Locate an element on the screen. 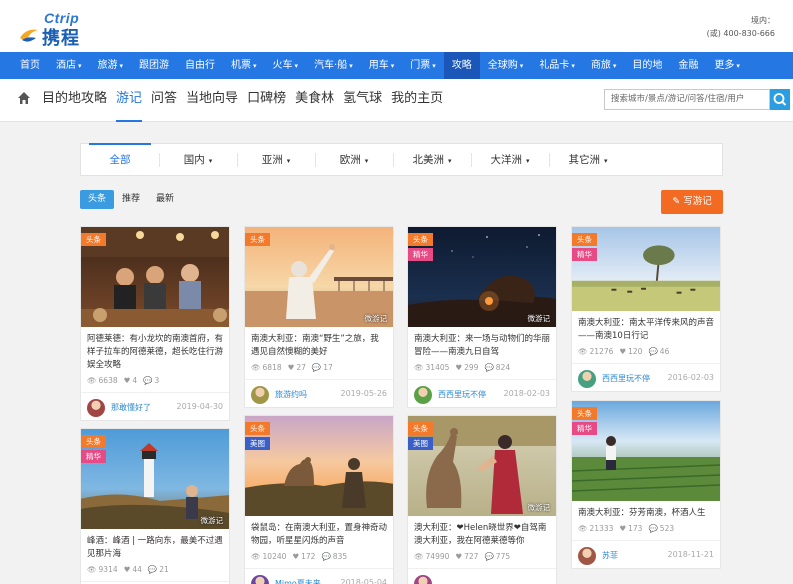  nav-item: 商旅 ▾ is located at coordinates (604, 65).